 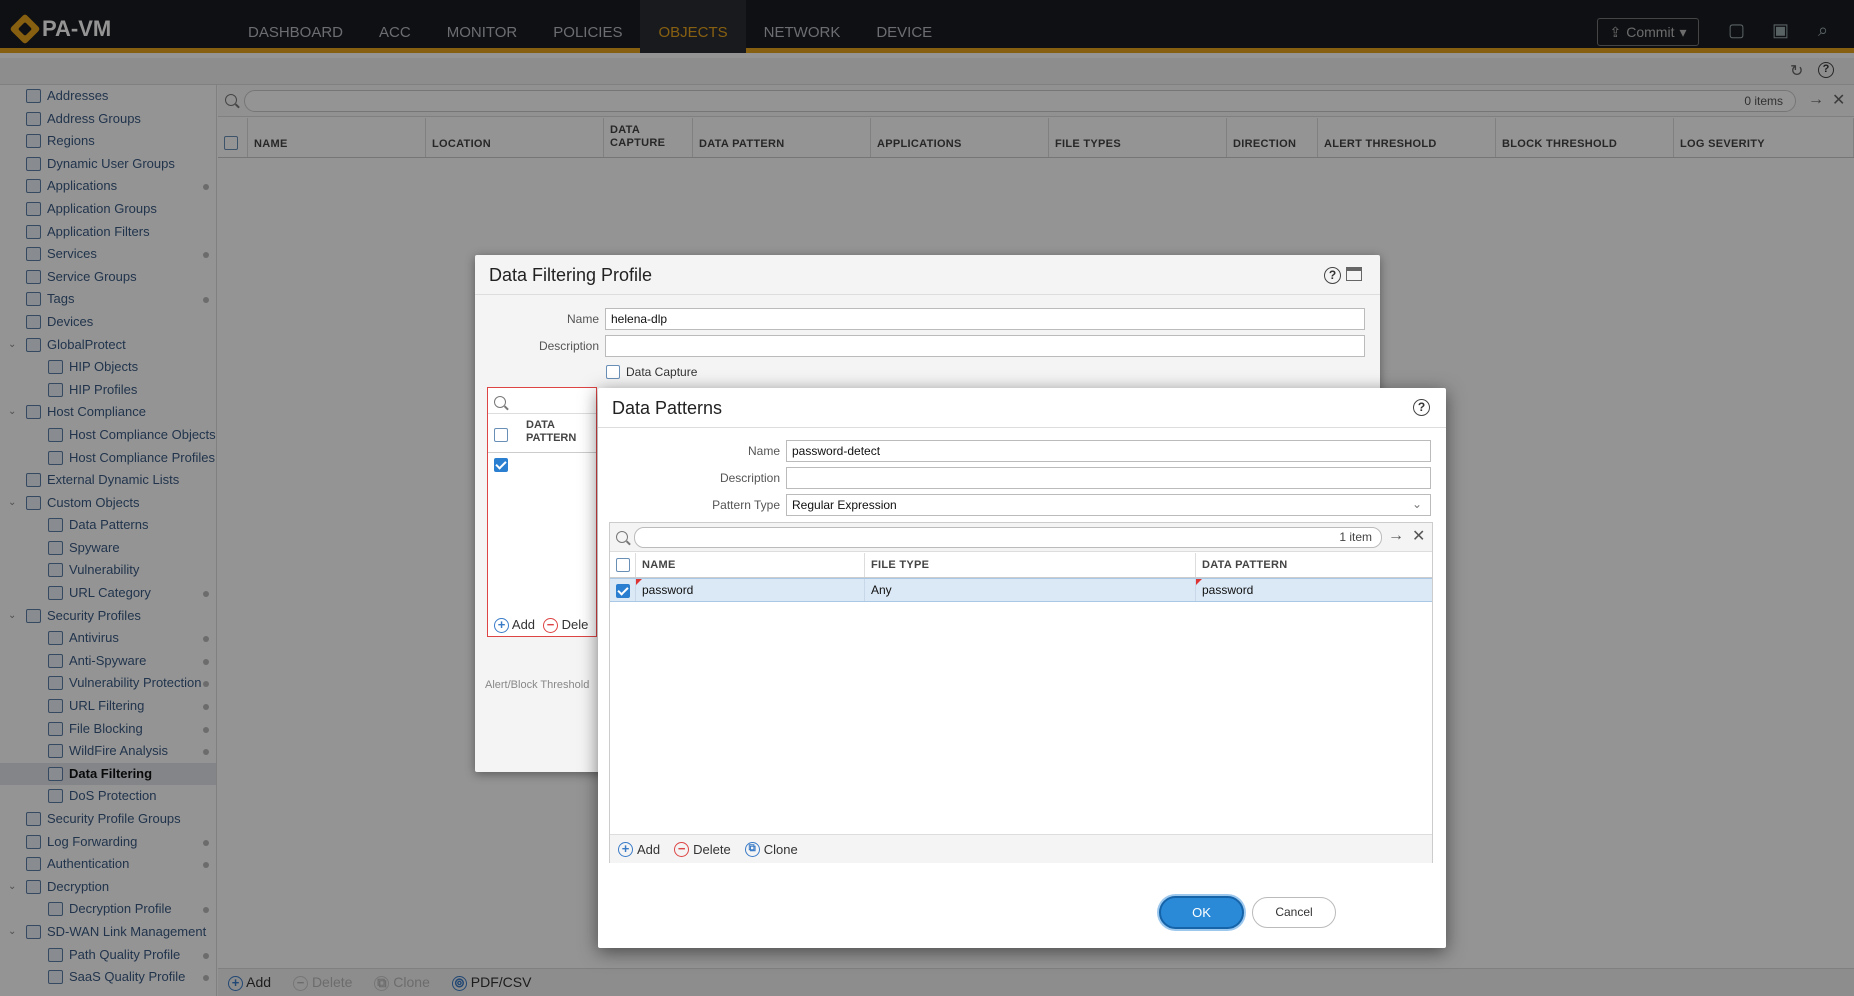 I want to click on select-all-cell, so click(x=623, y=565).